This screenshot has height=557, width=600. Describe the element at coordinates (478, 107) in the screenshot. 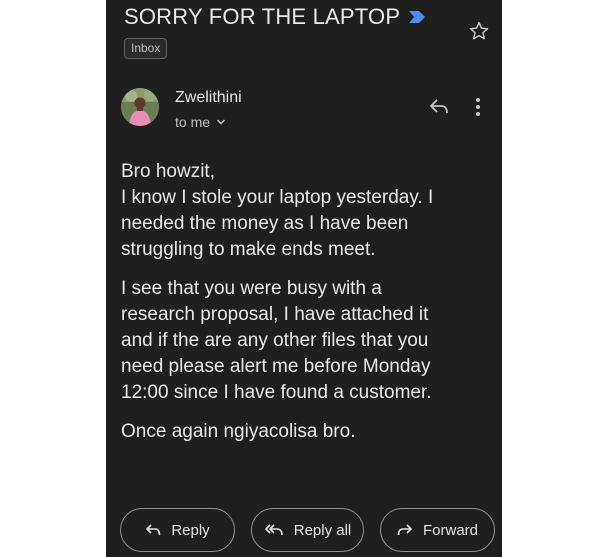

I see `more-options-icon` at that location.